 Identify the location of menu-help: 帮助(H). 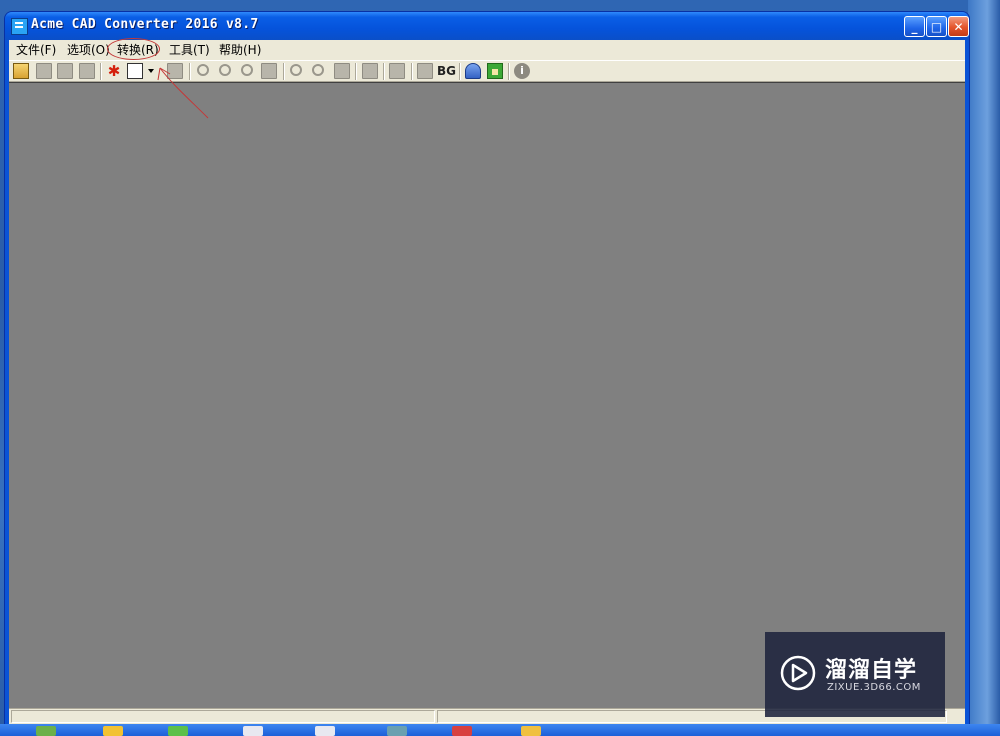
(240, 50).